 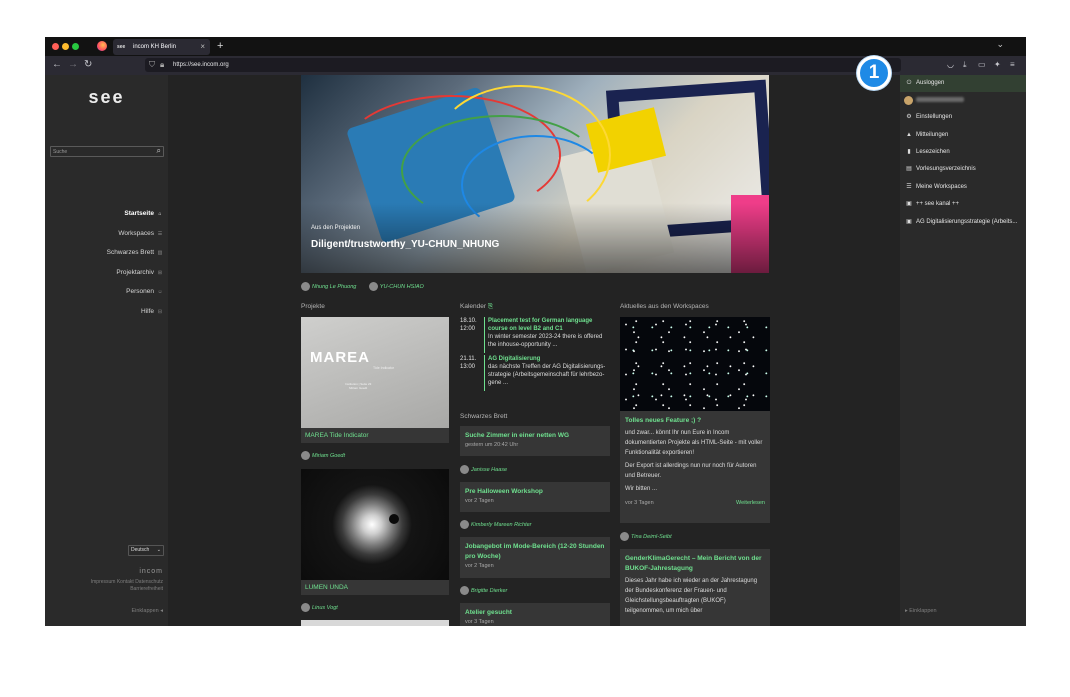 I want to click on extensions-icon: ✦, so click(x=997, y=65).